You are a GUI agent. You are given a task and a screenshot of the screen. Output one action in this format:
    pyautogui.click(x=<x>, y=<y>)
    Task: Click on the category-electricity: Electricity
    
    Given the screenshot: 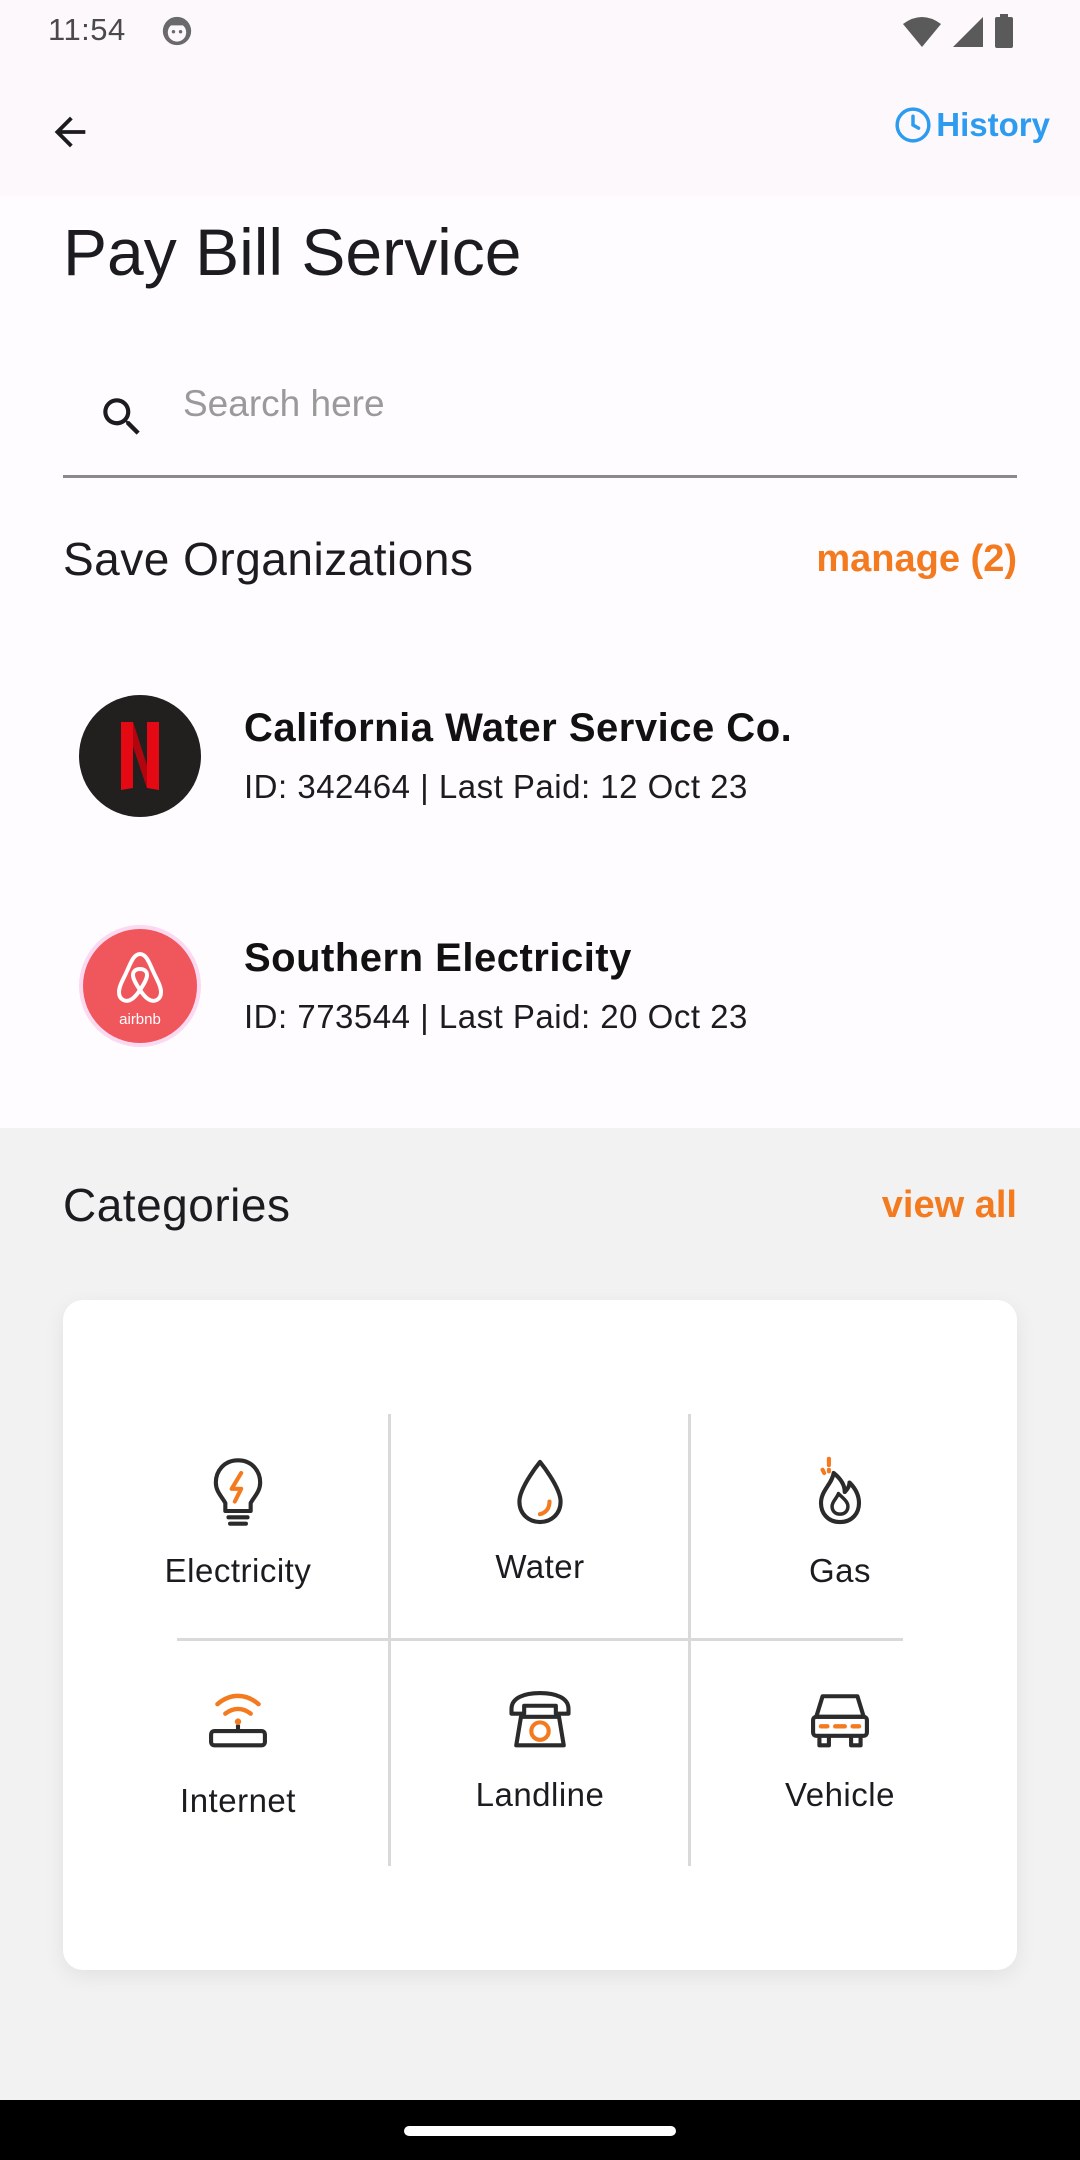 What is the action you would take?
    pyautogui.click(x=238, y=1528)
    